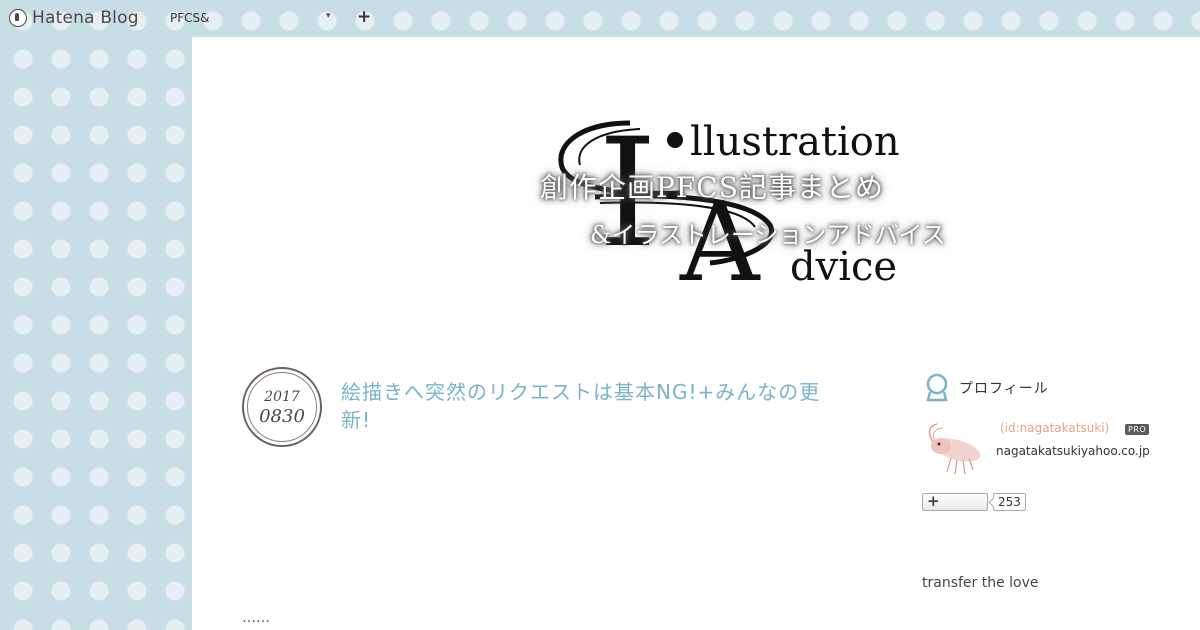 The width and height of the screenshot is (1200, 630). Describe the element at coordinates (328, 16) in the screenshot. I see `caret-down-icon: ▾` at that location.